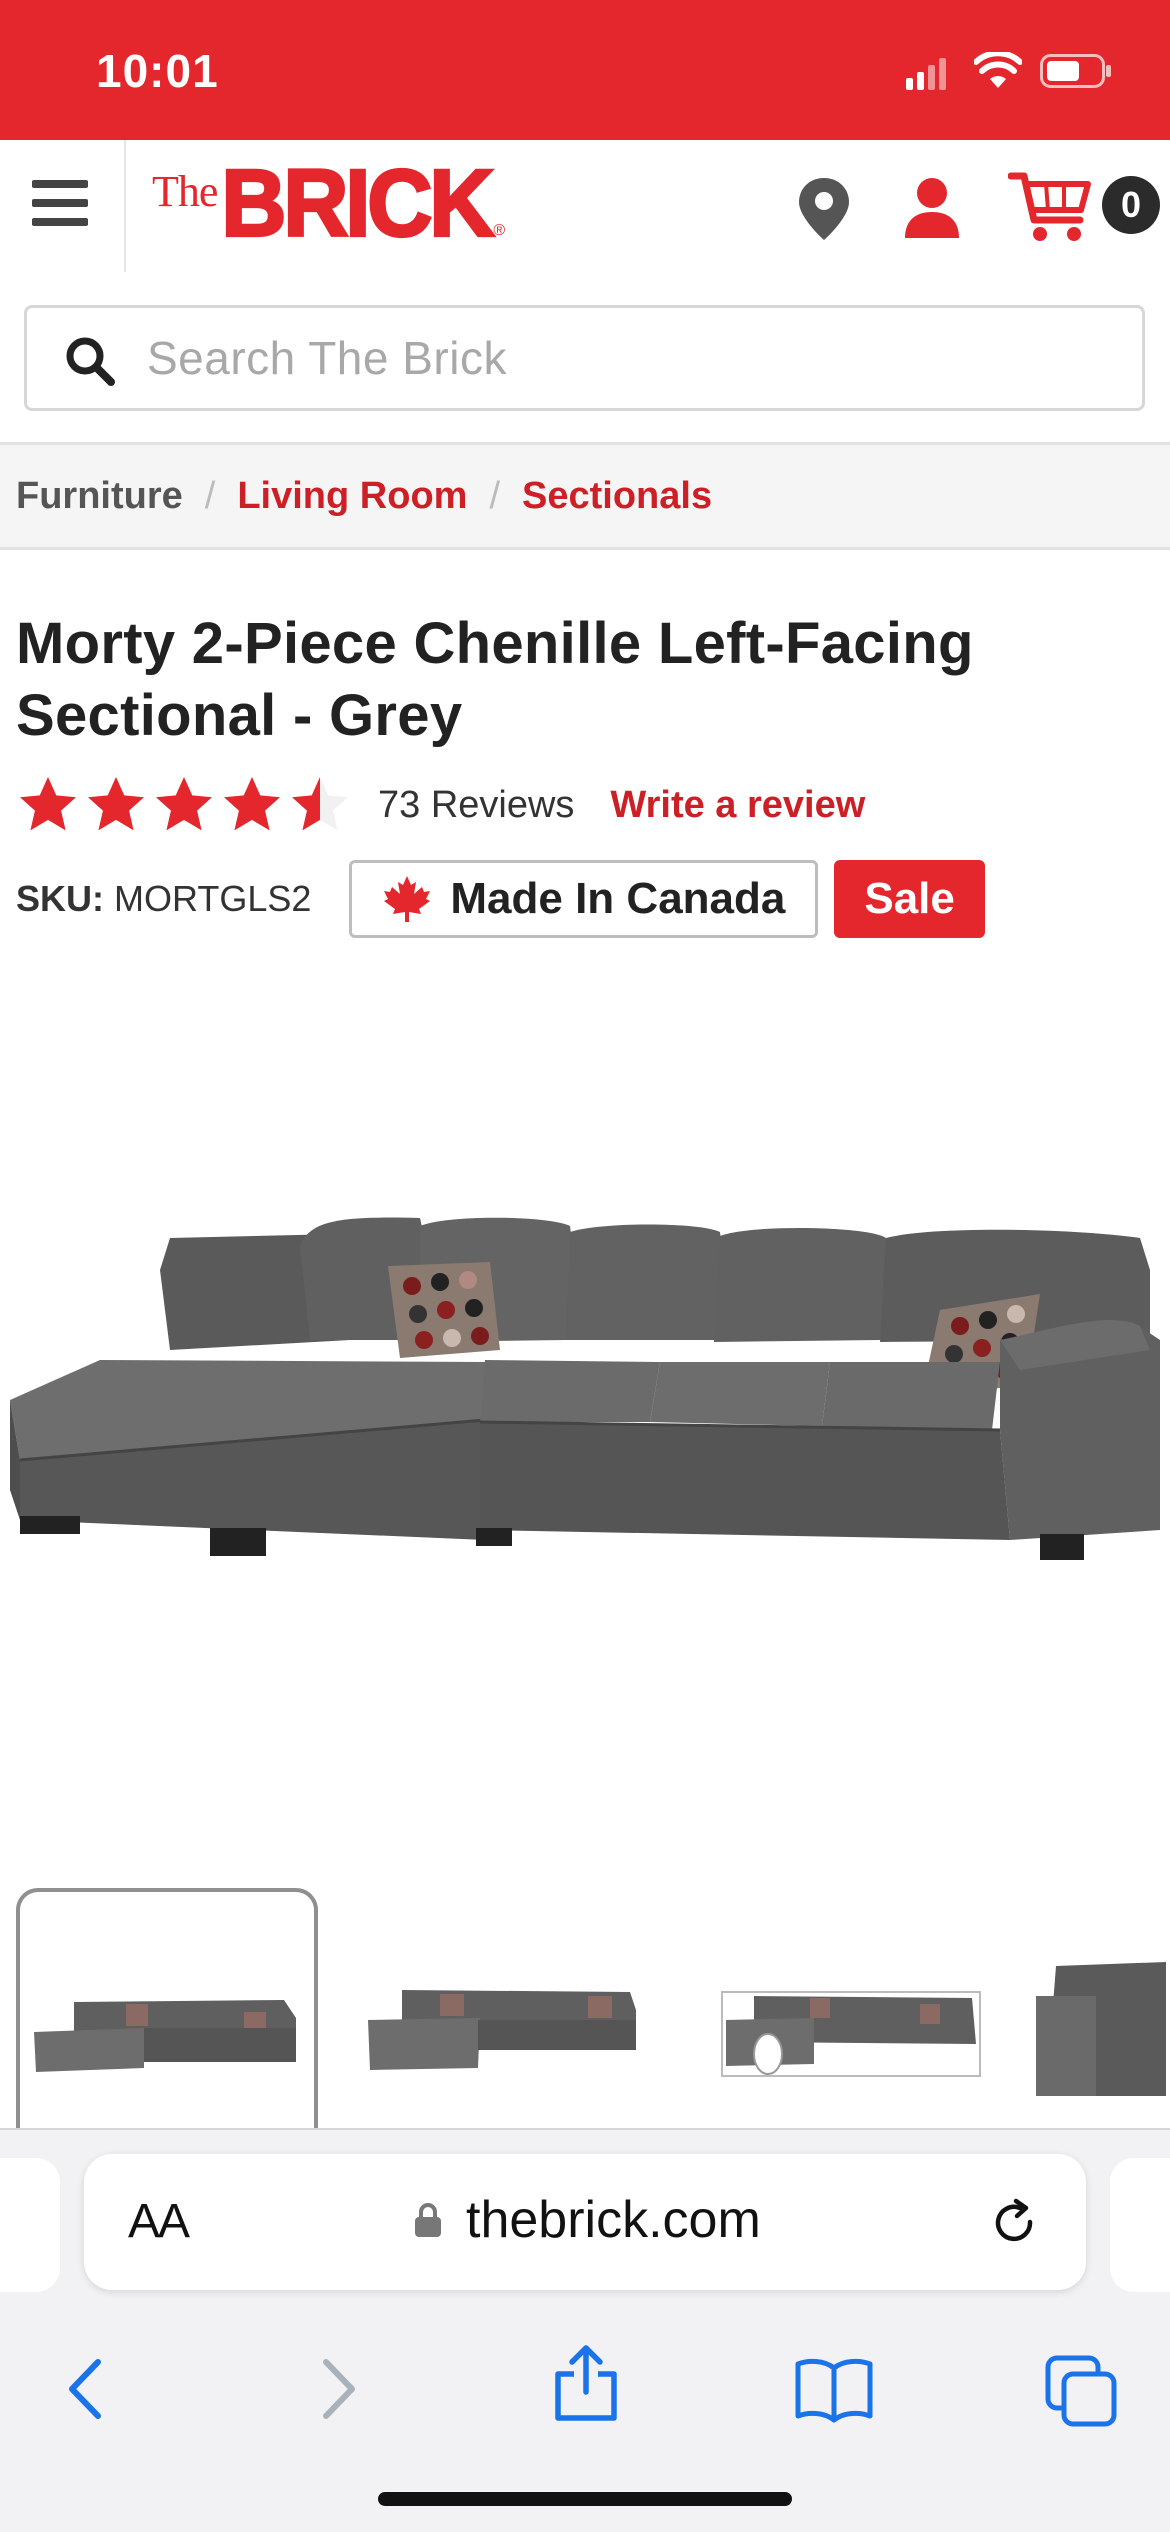  What do you see at coordinates (1015, 2223) in the screenshot?
I see `reload-icon` at bounding box center [1015, 2223].